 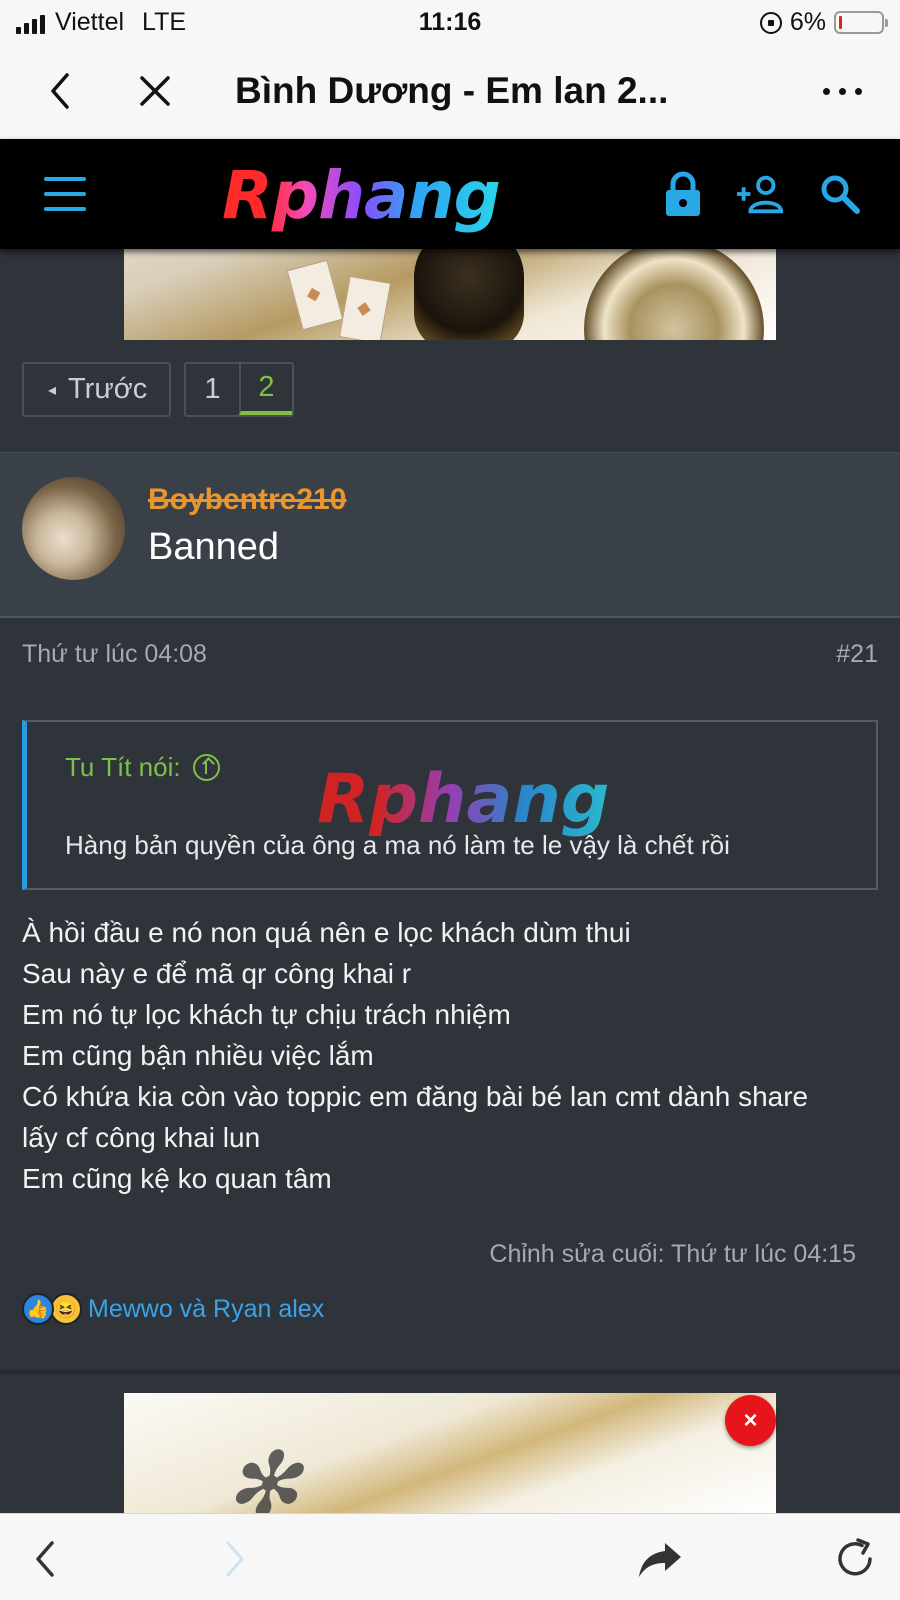 I want to click on pagination-prev-label: Trước, so click(x=108, y=389).